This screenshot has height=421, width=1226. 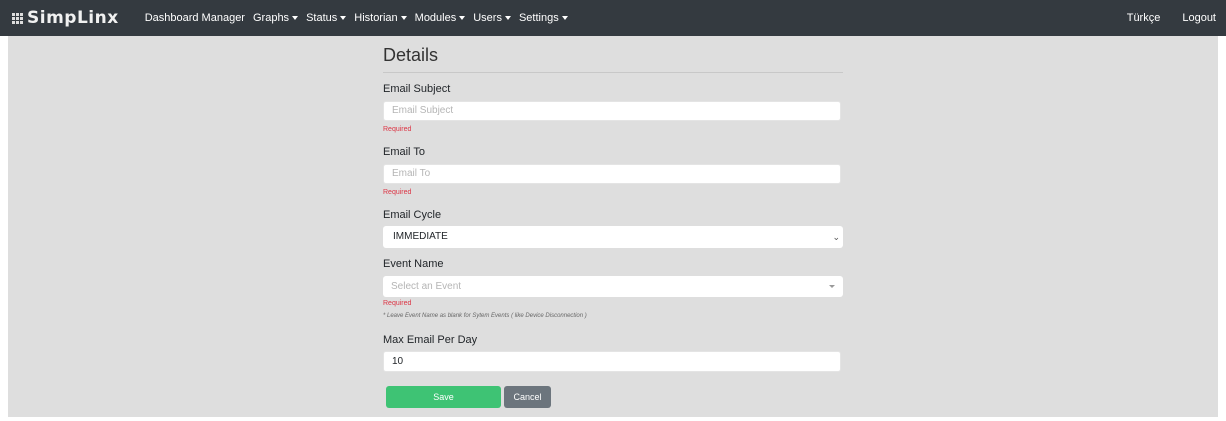 I want to click on brand-name: SimpLinx, so click(x=73, y=18).